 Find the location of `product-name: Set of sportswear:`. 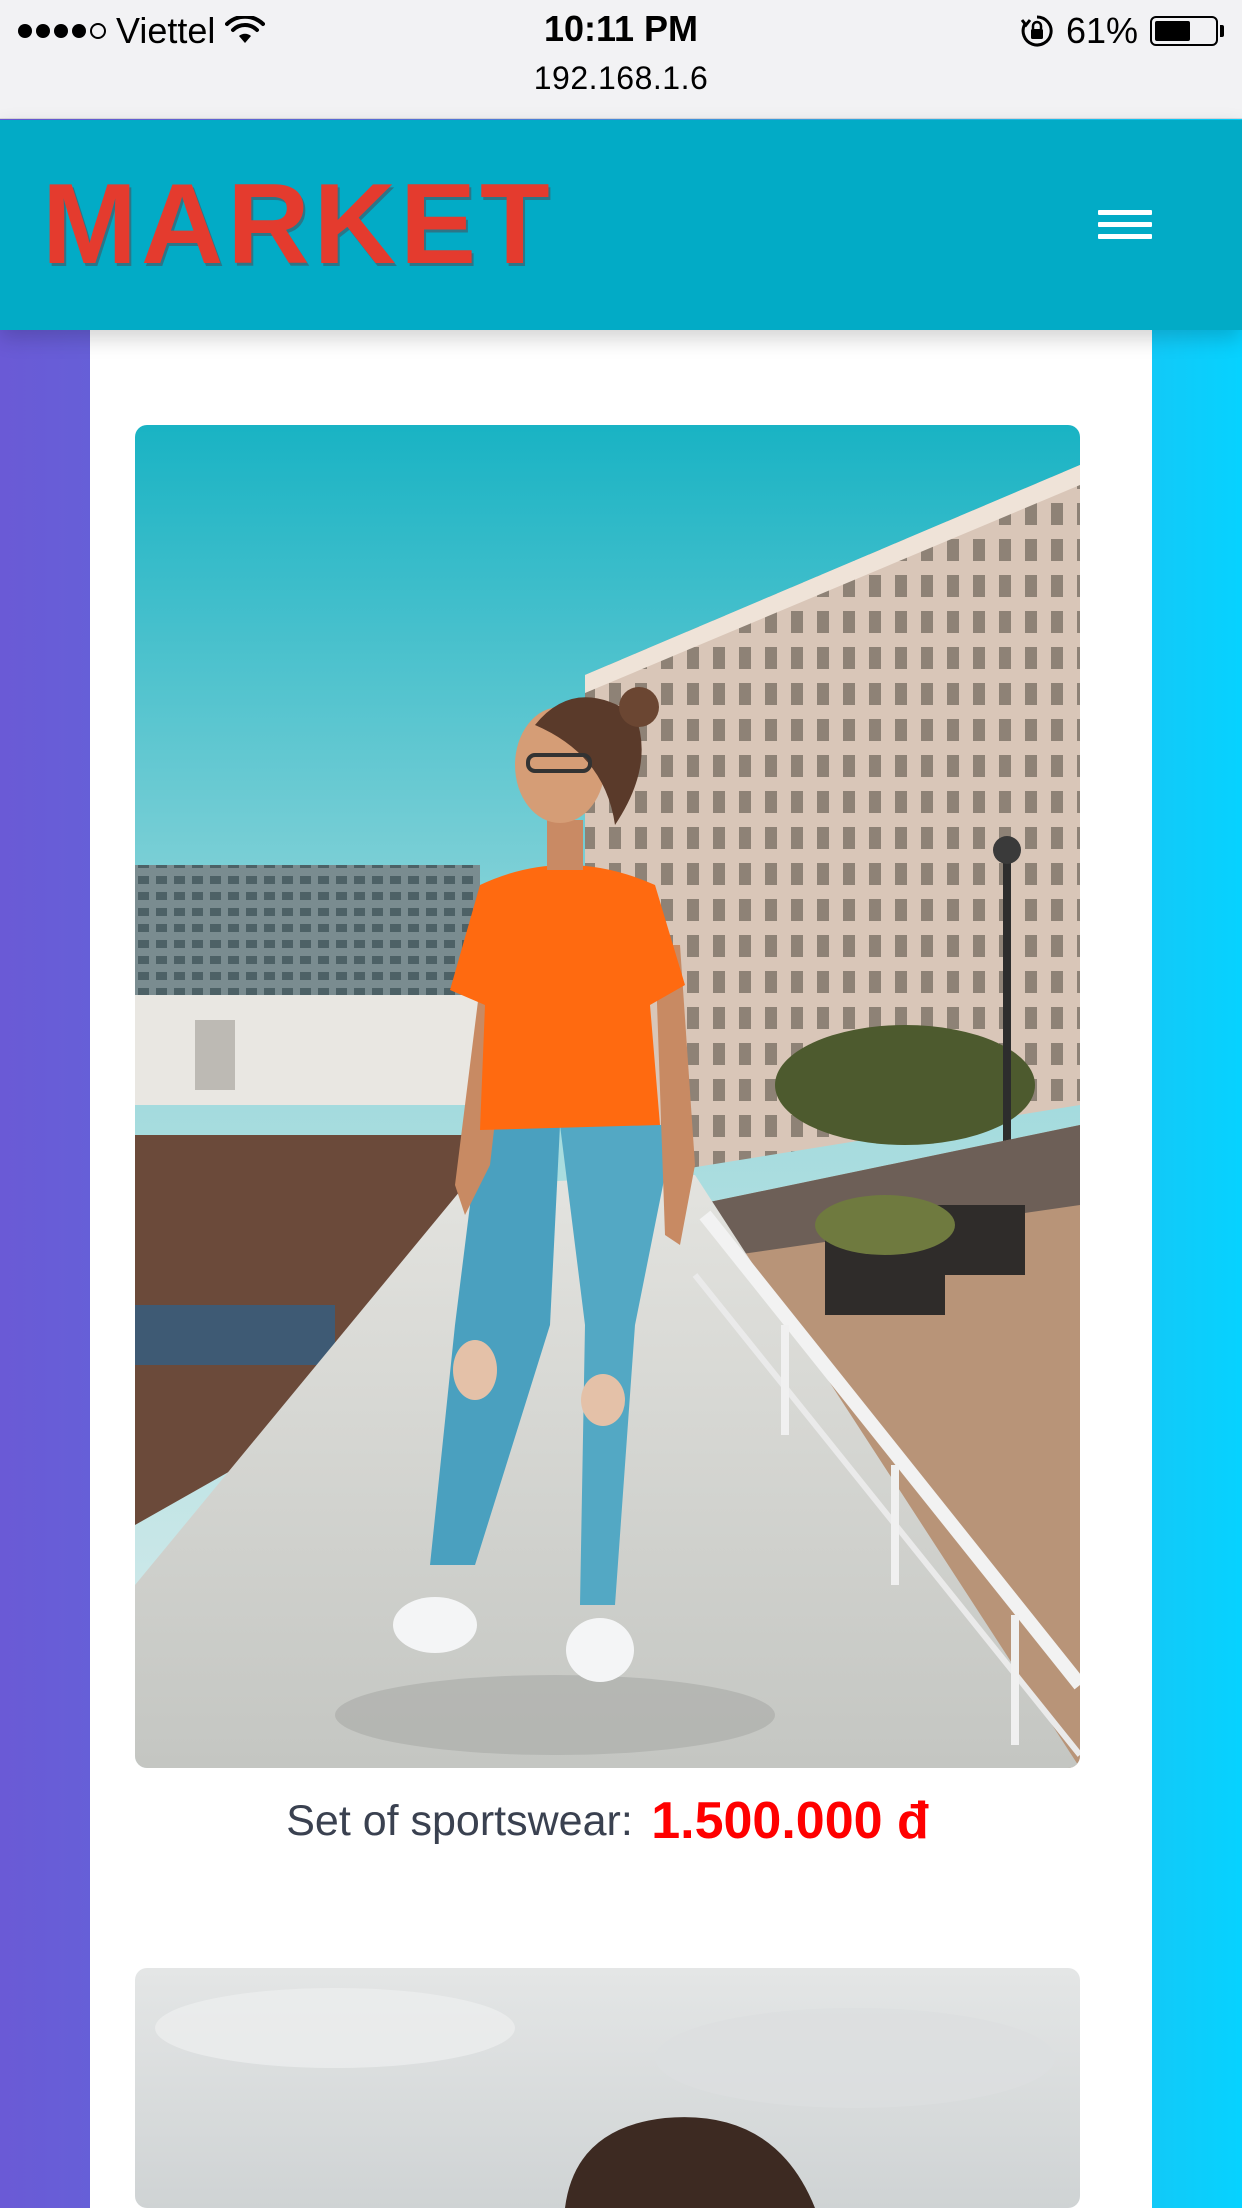

product-name: Set of sportswear: is located at coordinates (459, 1821).